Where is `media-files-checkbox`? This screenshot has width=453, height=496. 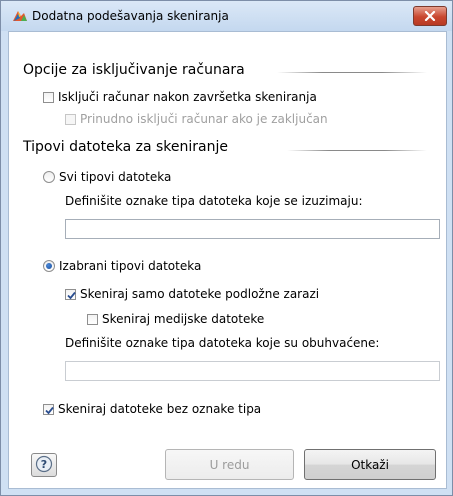 media-files-checkbox is located at coordinates (92, 319).